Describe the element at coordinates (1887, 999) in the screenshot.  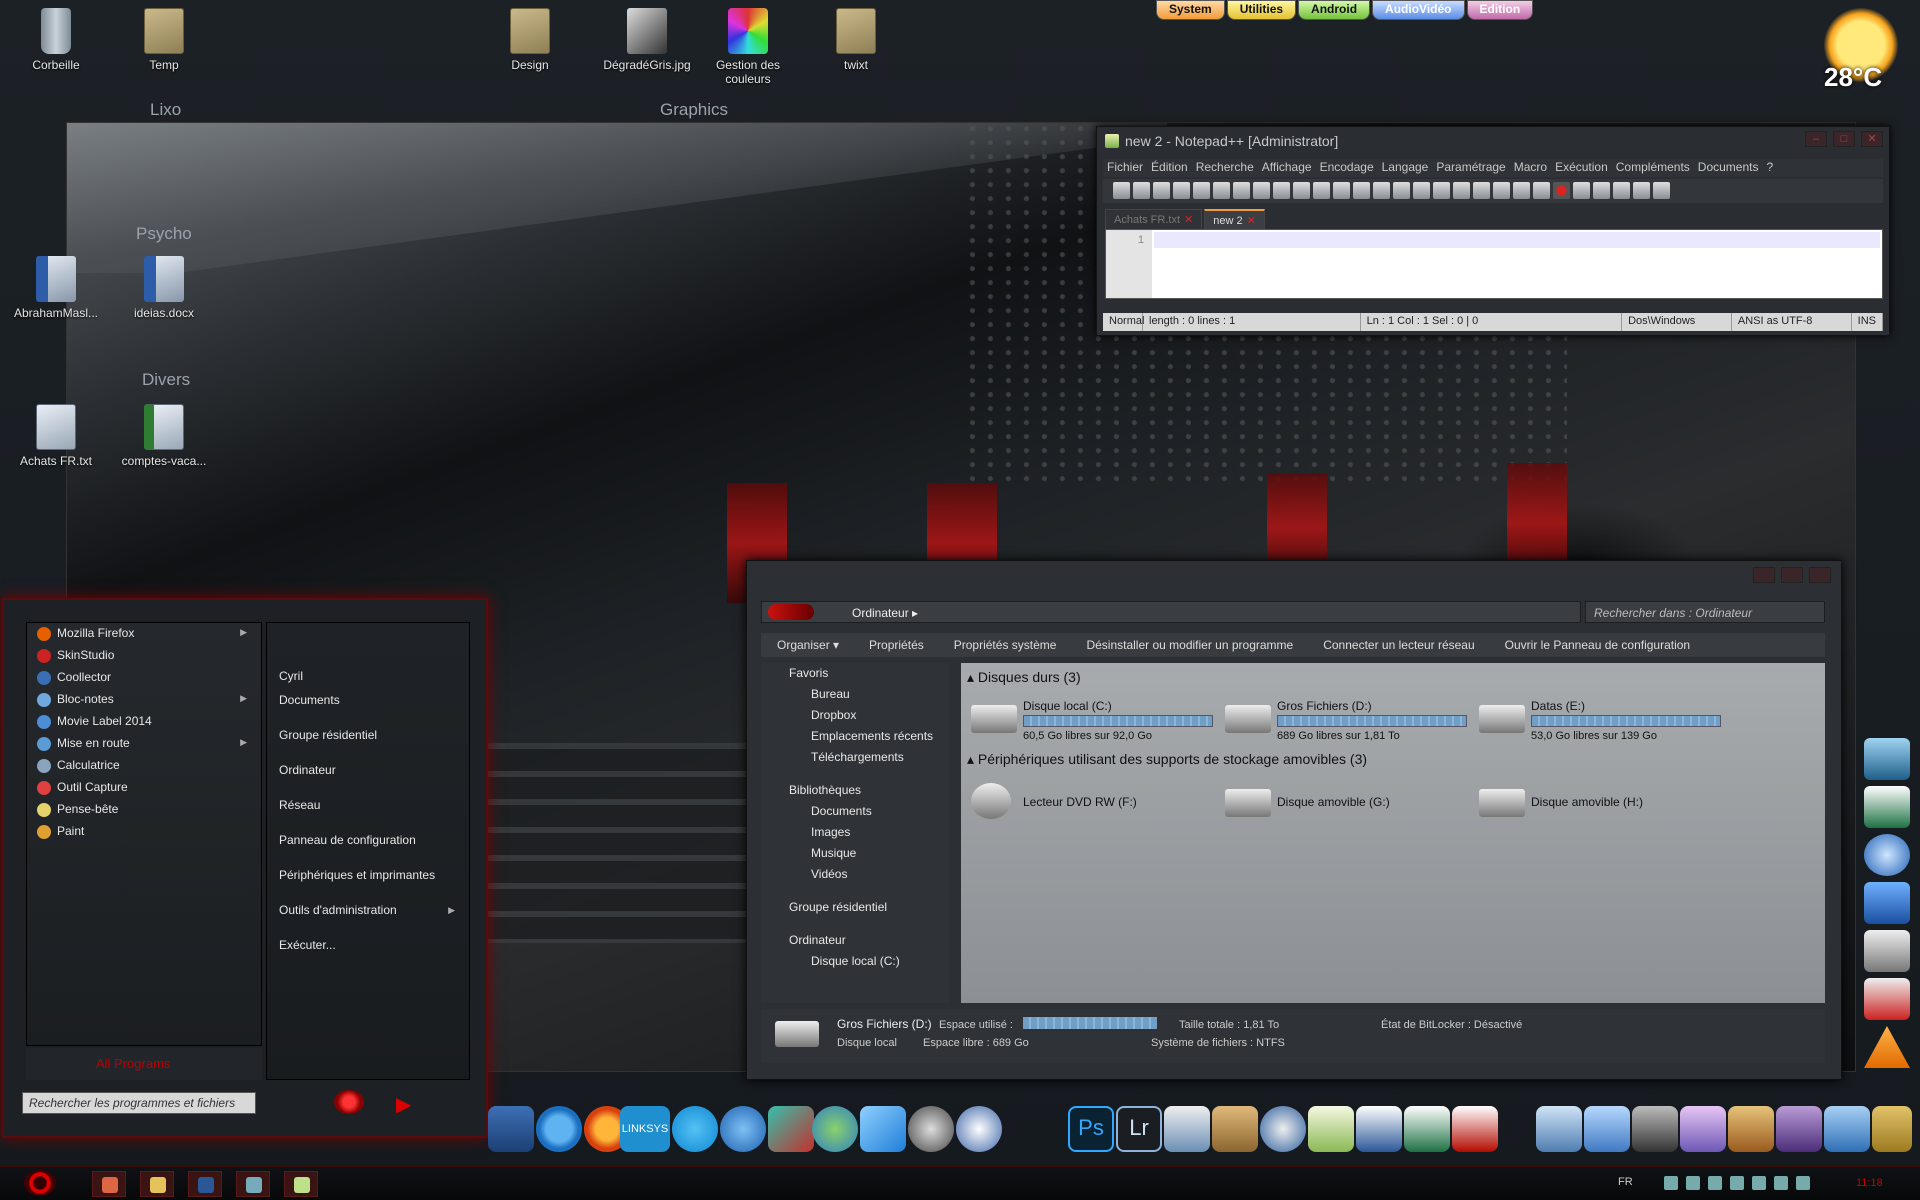
I see `countdown-icon` at that location.